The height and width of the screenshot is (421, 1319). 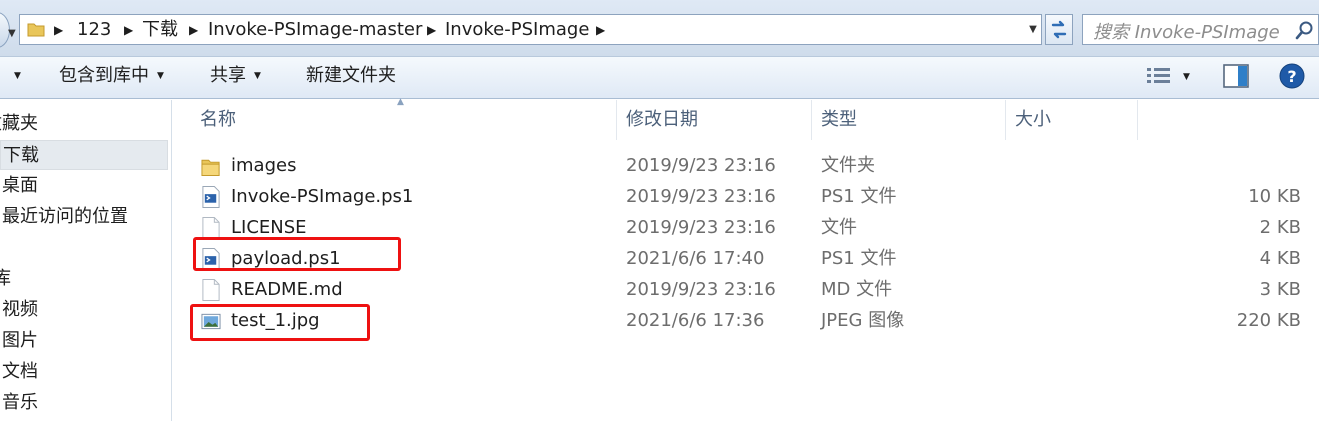 I want to click on file-name: README.md, so click(x=287, y=289).